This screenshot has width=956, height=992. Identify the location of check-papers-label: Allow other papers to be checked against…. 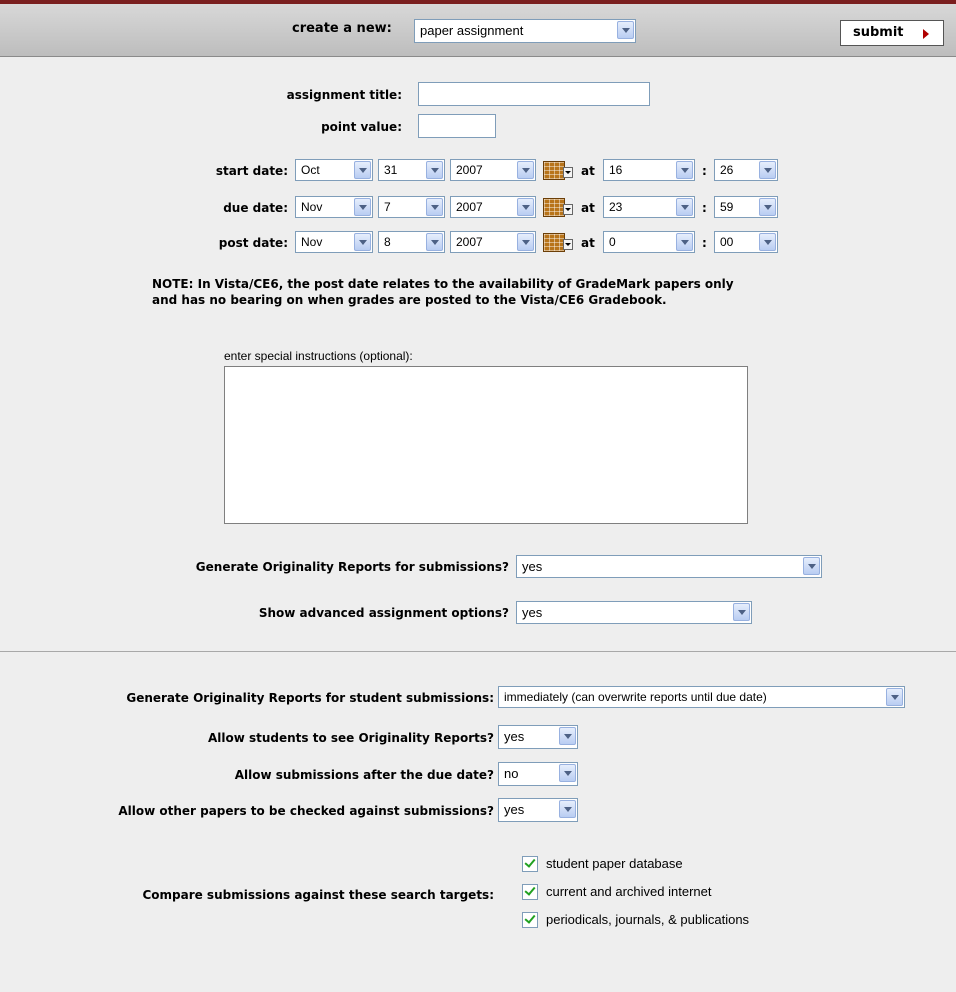
(306, 811).